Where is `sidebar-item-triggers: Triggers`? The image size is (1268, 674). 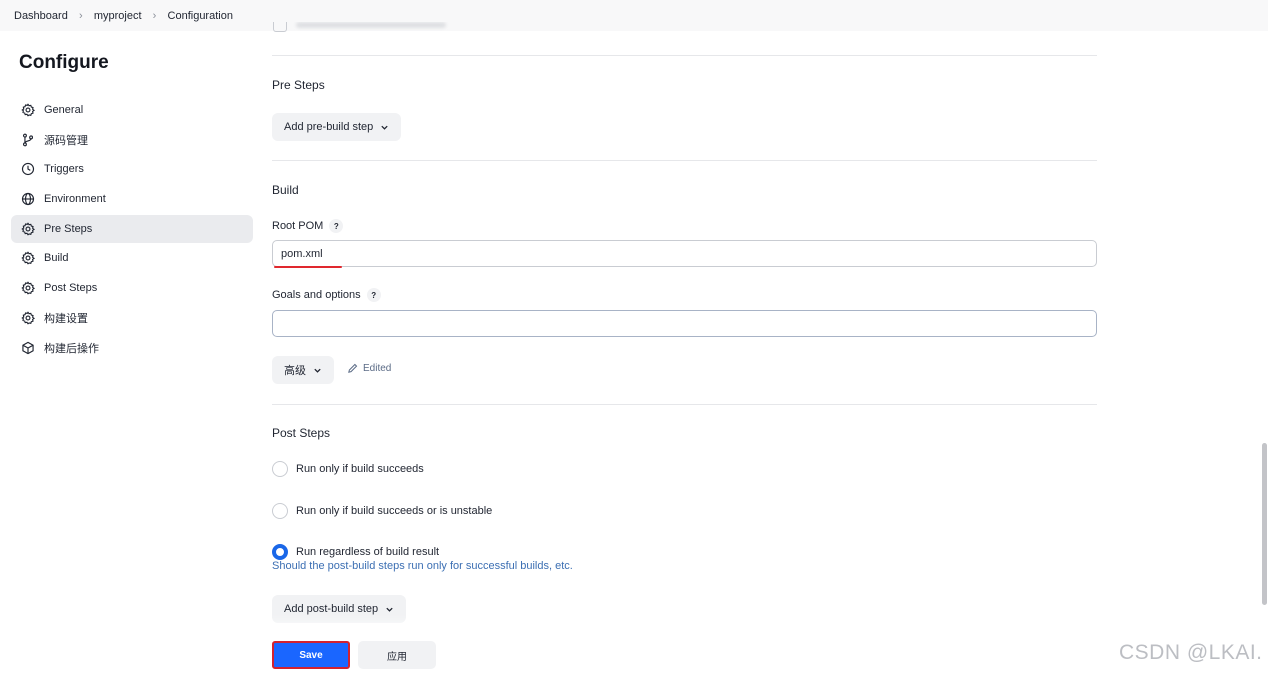 sidebar-item-triggers: Triggers is located at coordinates (132, 169).